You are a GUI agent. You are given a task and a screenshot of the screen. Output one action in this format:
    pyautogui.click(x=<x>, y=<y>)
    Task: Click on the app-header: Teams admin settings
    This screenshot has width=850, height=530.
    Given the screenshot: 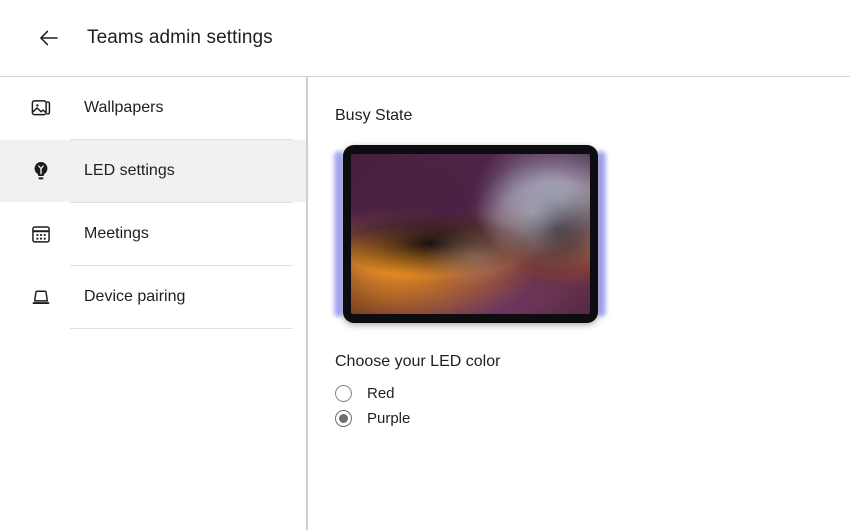 What is the action you would take?
    pyautogui.click(x=425, y=38)
    